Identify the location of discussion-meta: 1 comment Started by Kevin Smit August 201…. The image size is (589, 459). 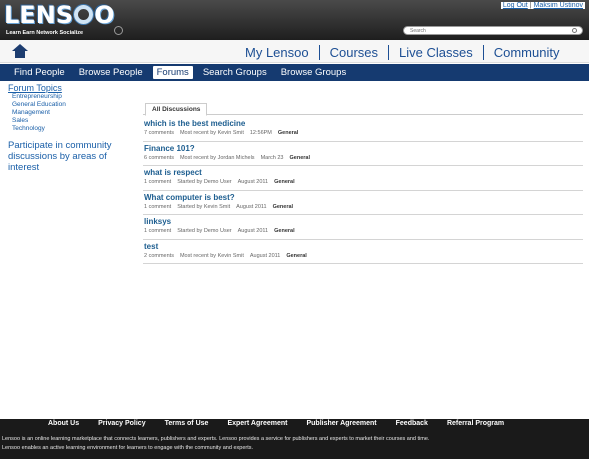
(363, 207).